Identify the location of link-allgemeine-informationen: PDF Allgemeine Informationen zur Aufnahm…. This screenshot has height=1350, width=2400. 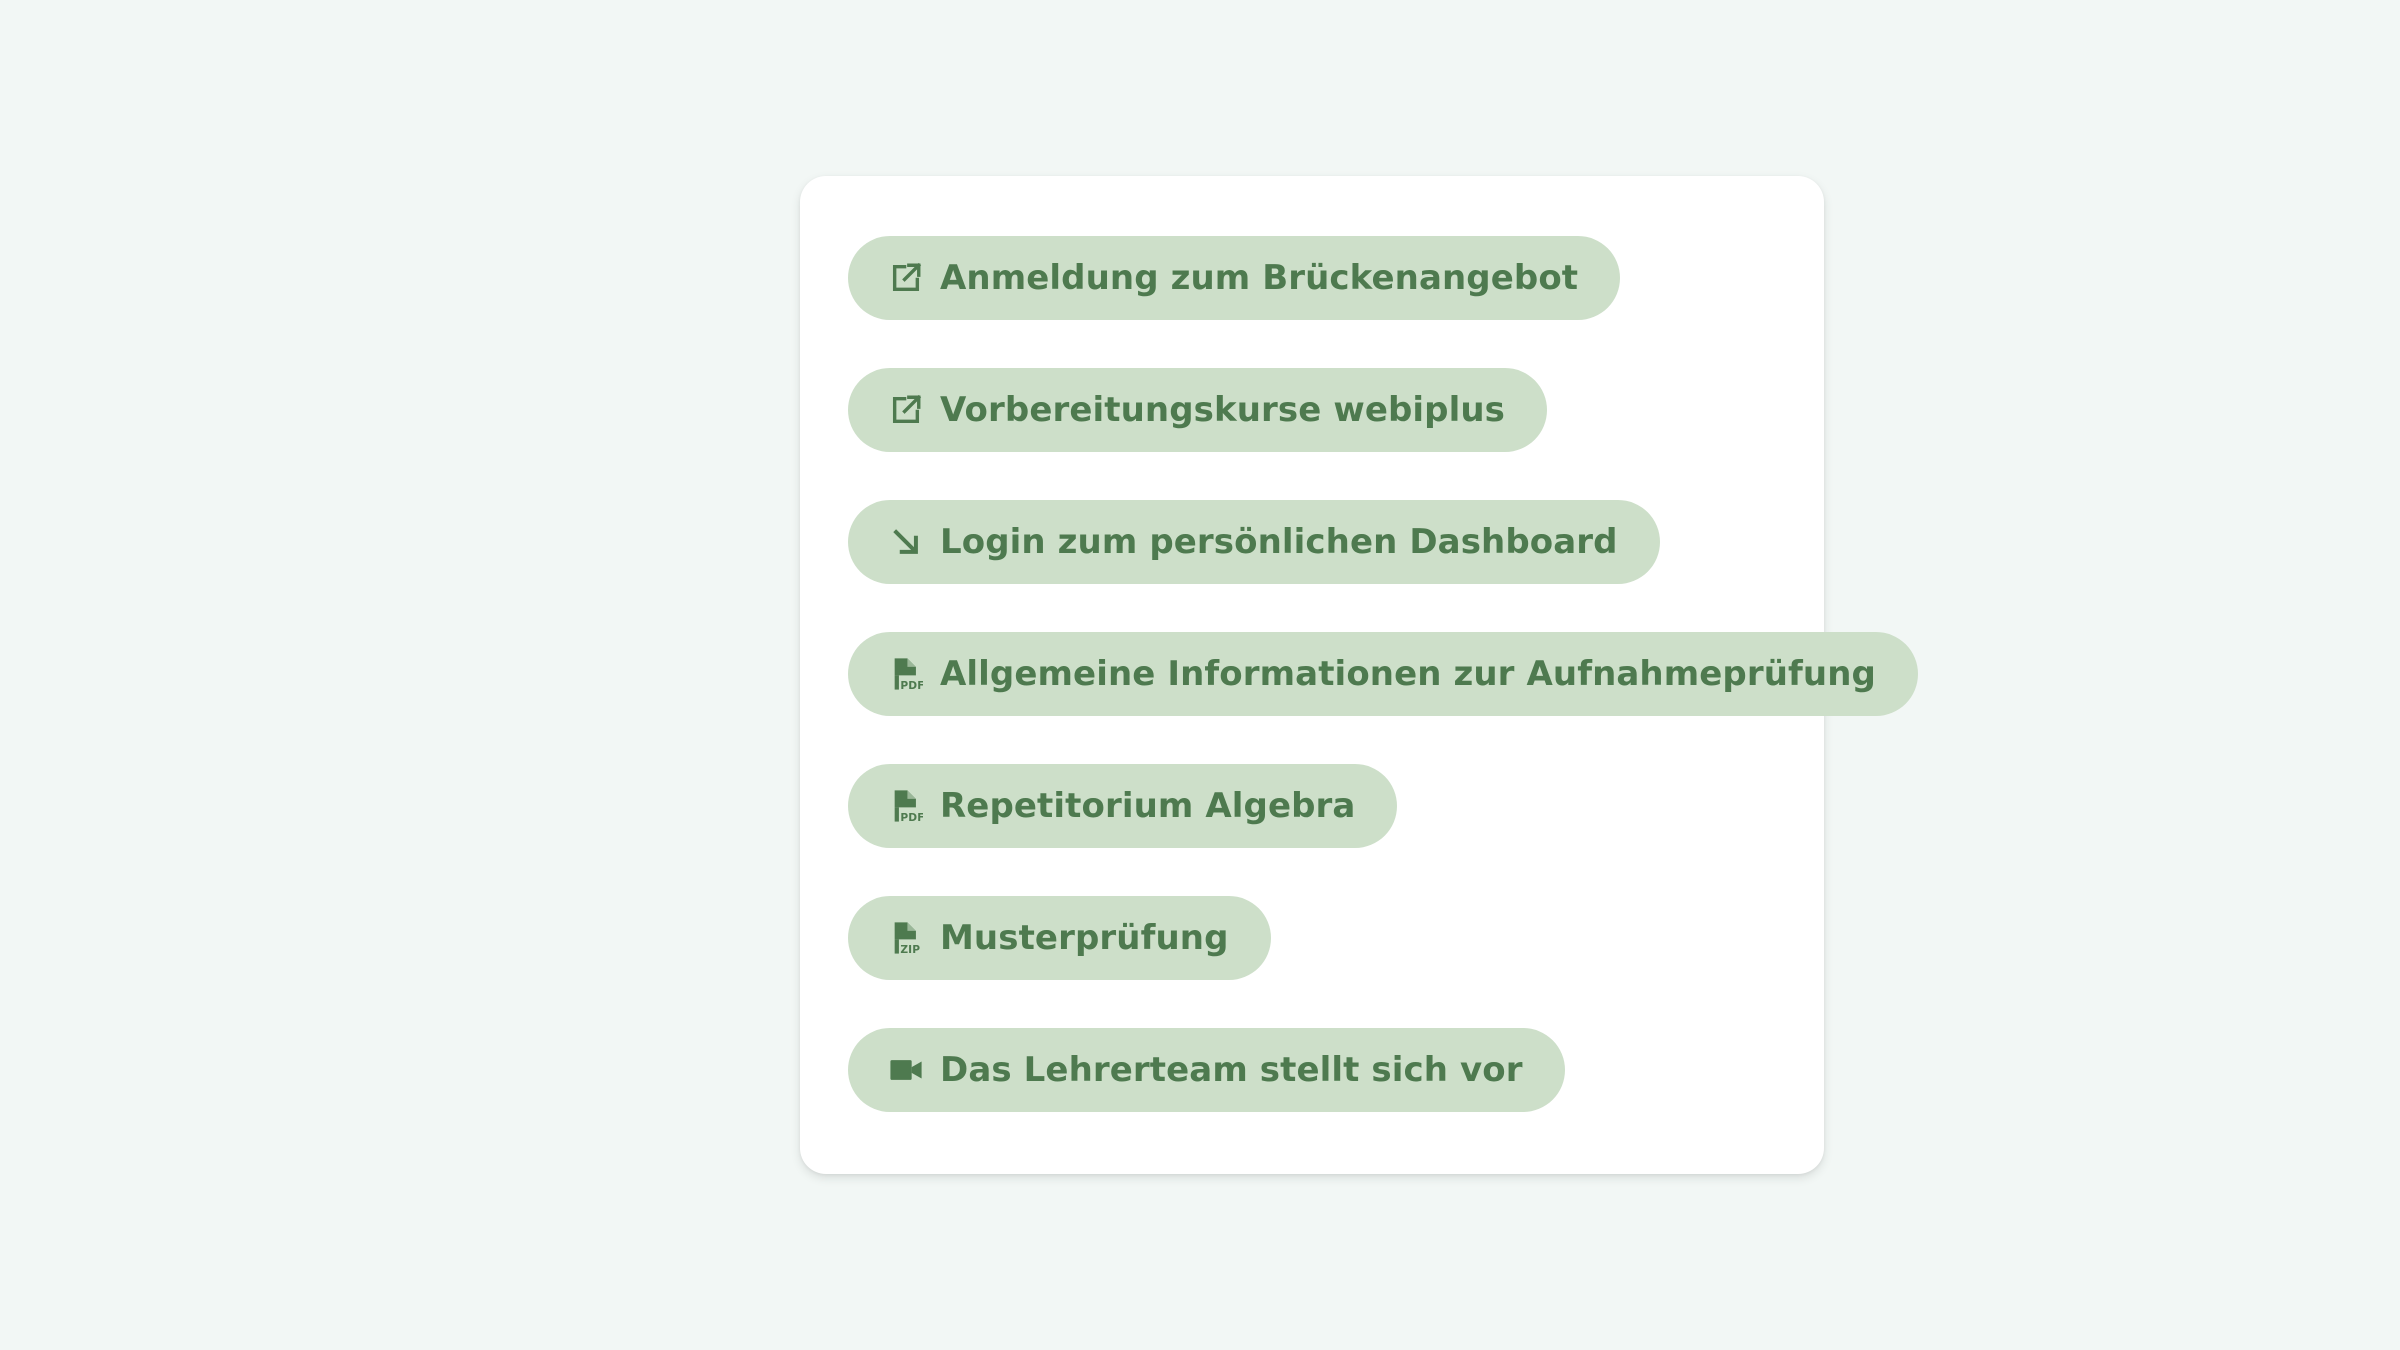
(1383, 674).